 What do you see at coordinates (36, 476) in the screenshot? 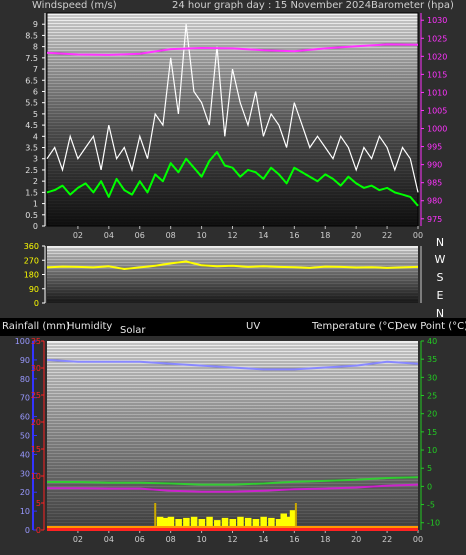
I see `rainfall-tick-label: 10` at bounding box center [36, 476].